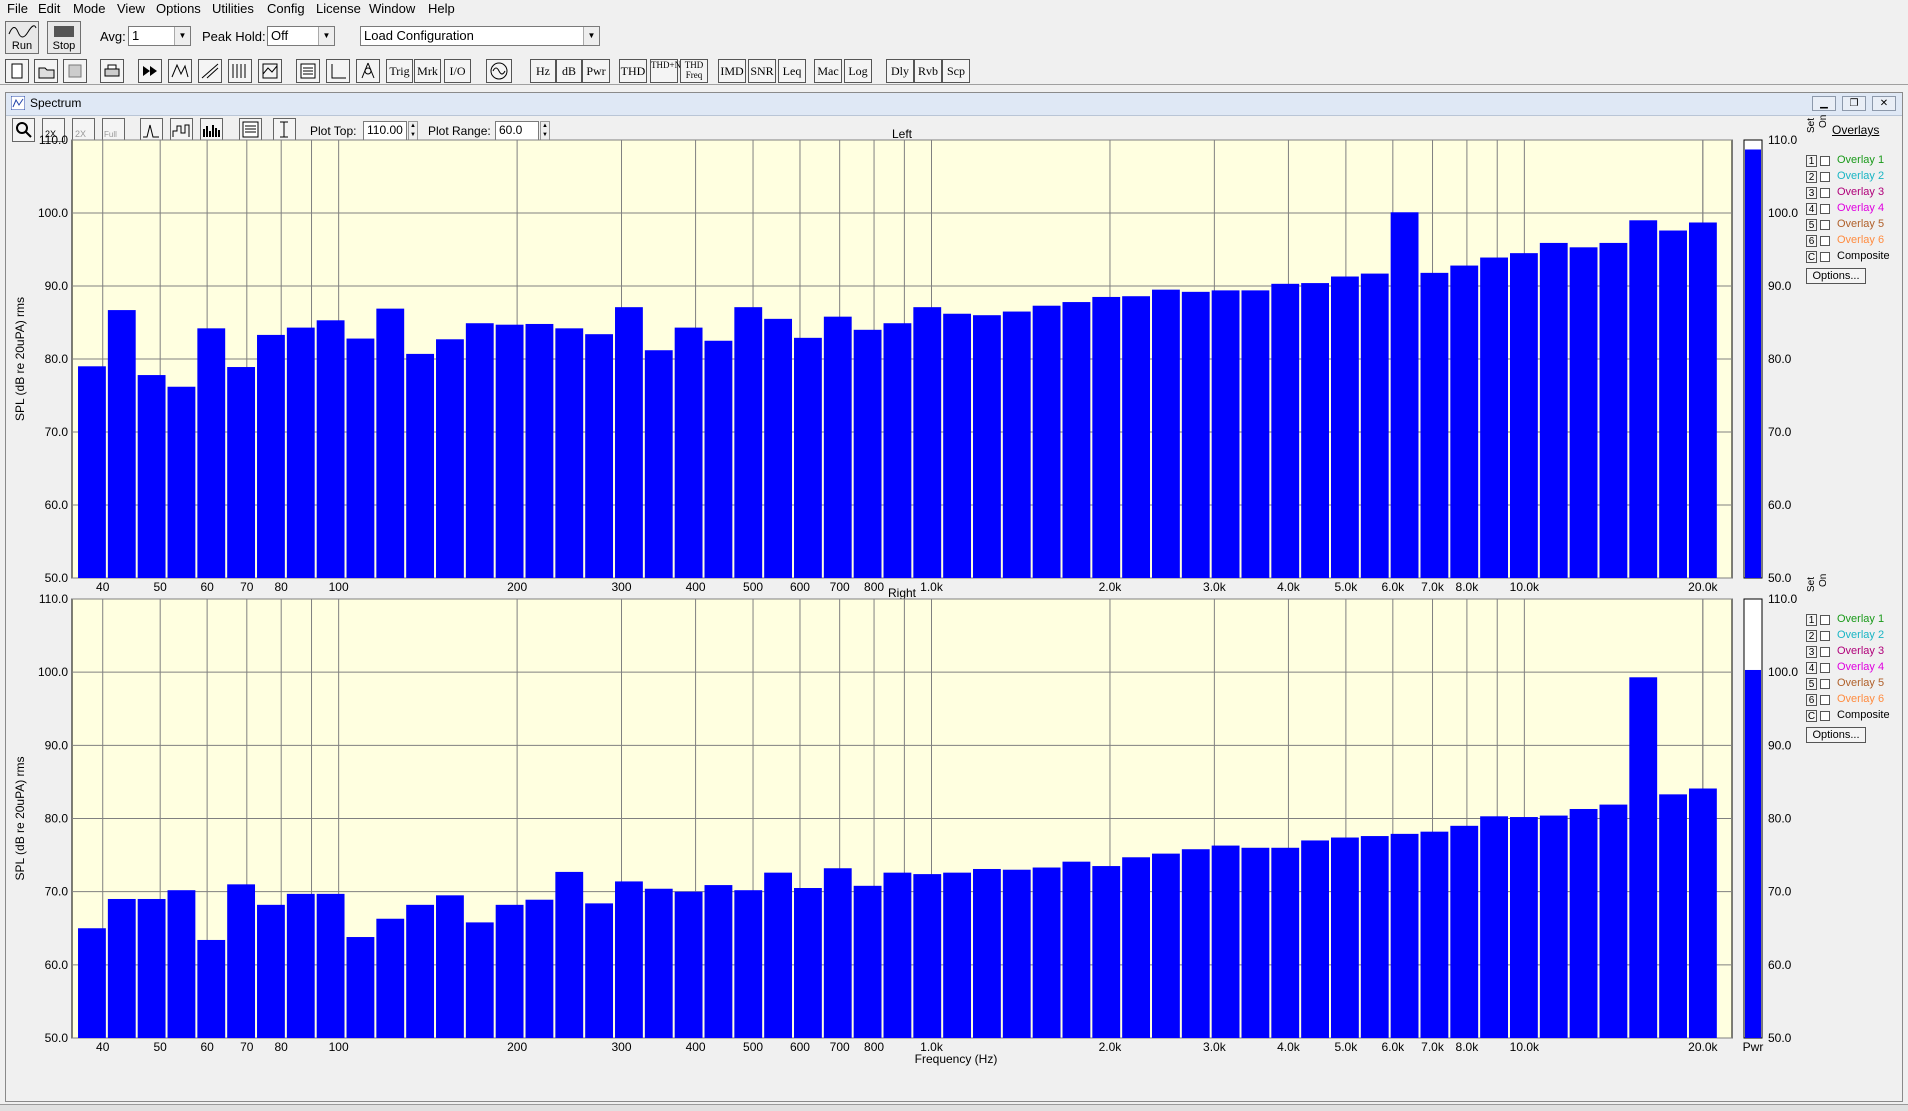  What do you see at coordinates (1433, 1047) in the screenshot?
I see `x-tick-label: 7.0k` at bounding box center [1433, 1047].